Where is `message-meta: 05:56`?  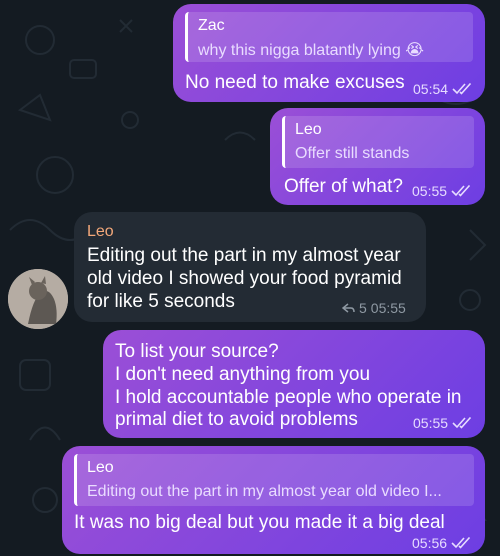
message-meta: 05:56 is located at coordinates (442, 543).